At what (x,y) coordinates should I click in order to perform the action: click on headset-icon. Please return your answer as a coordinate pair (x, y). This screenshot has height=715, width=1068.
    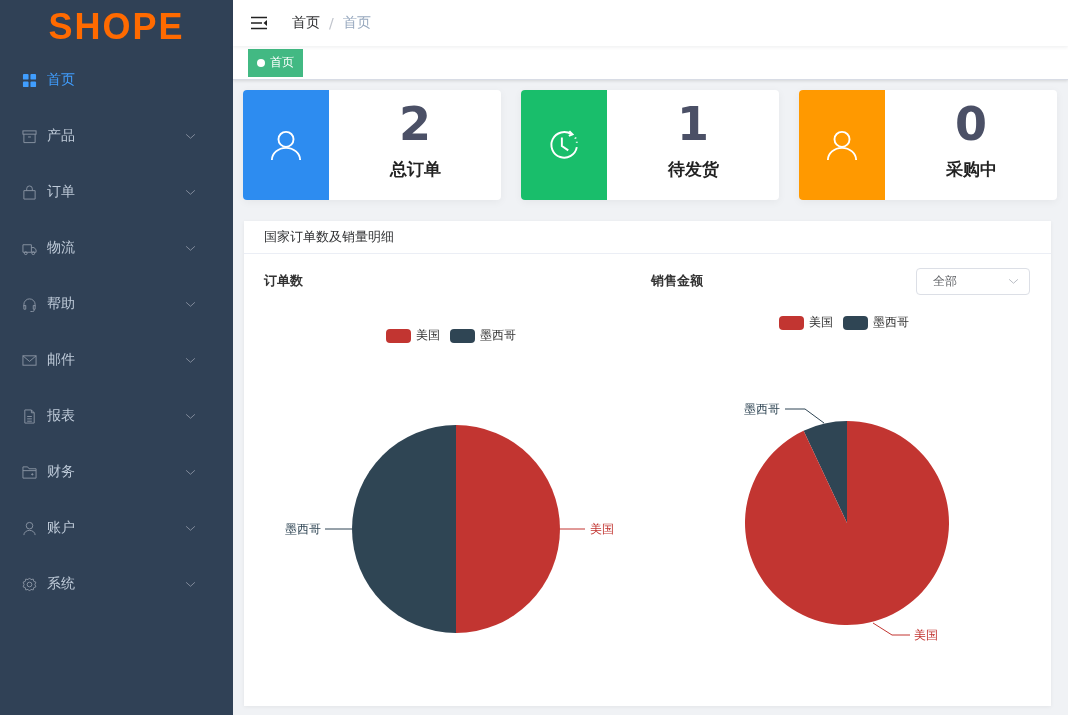
    Looking at the image, I should click on (29, 304).